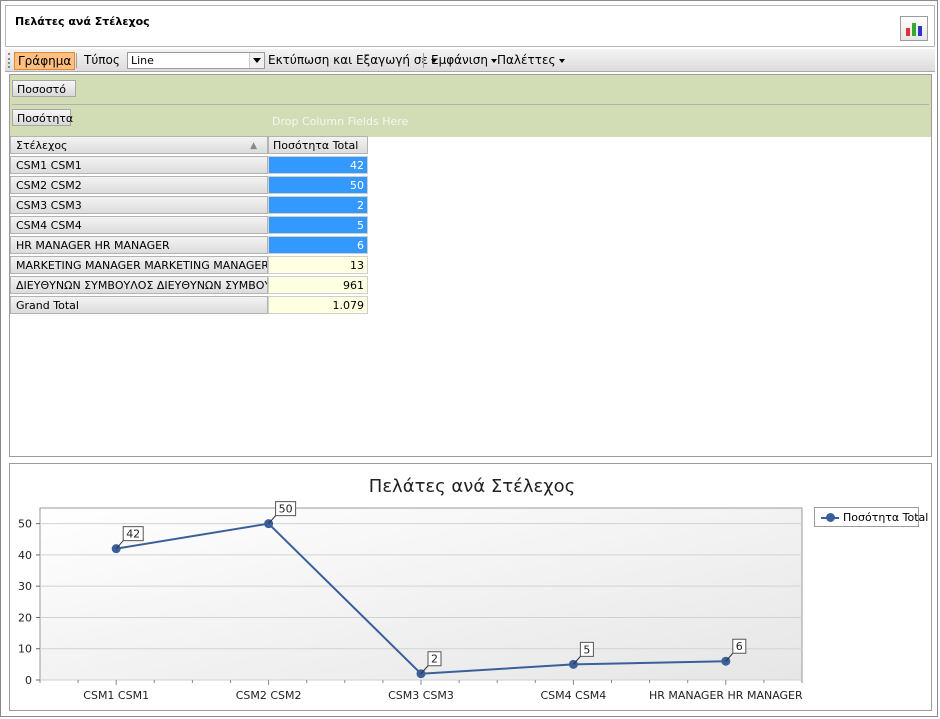  What do you see at coordinates (434, 659) in the screenshot?
I see `data-label: 2` at bounding box center [434, 659].